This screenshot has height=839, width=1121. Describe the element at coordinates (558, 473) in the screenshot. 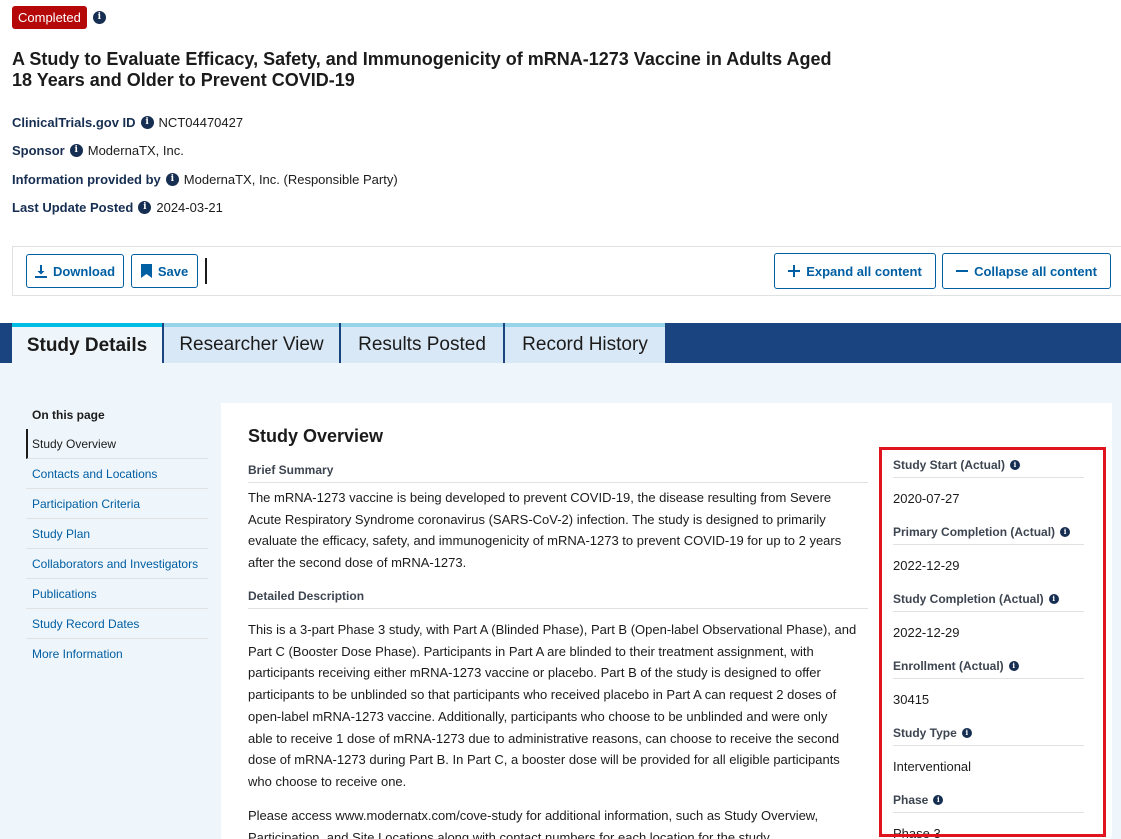

I see `brief-summary-heading: Brief Summary` at that location.